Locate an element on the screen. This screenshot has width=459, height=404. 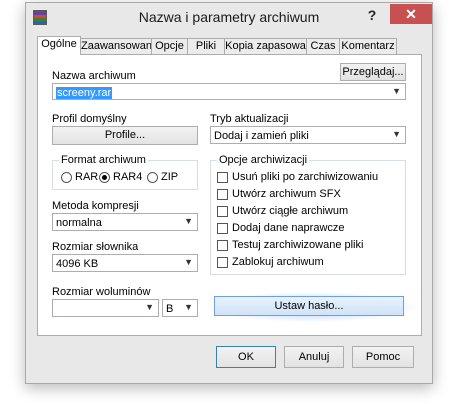
delete-after-checkbox is located at coordinates (222, 177).